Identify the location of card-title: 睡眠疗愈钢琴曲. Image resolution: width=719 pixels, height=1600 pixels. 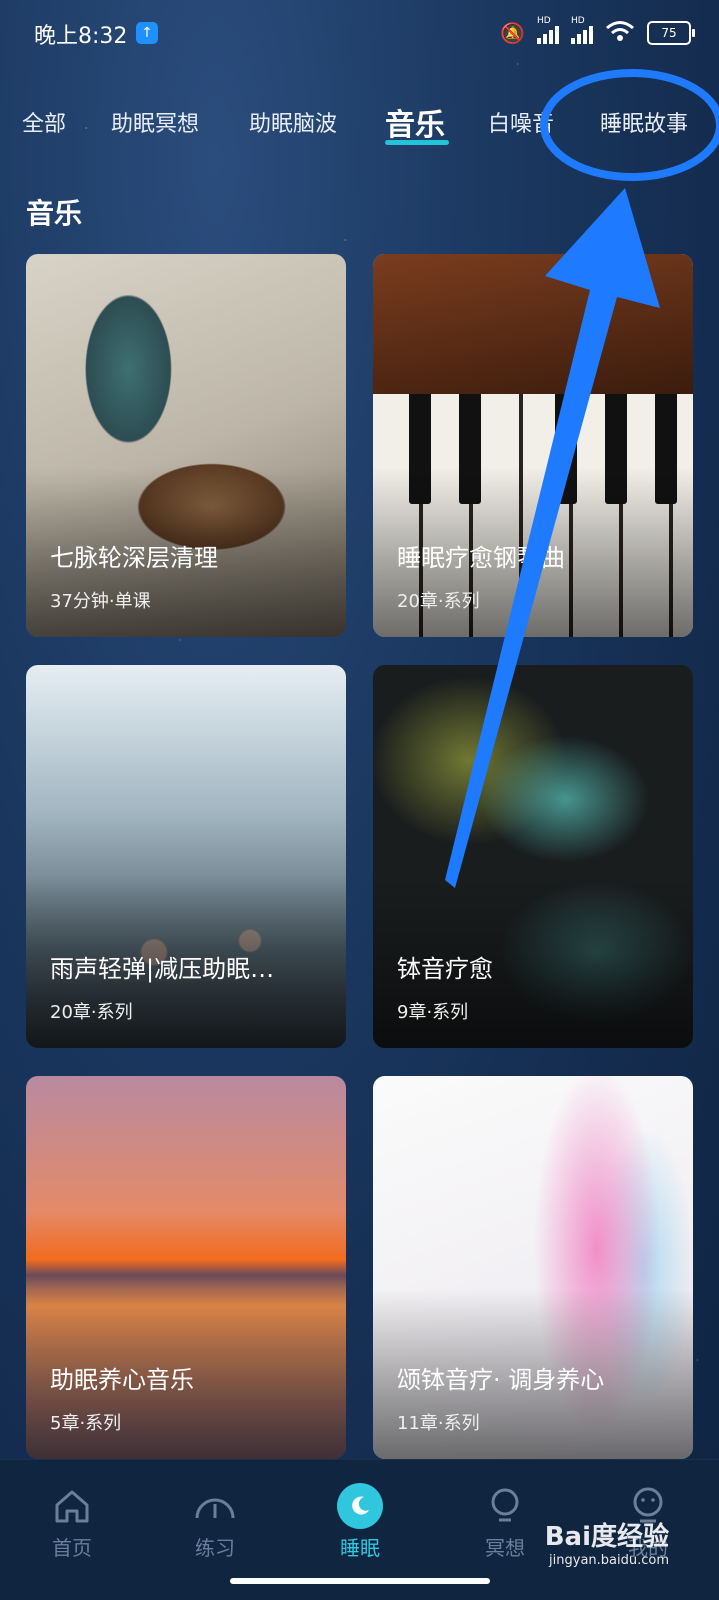
(481, 558).